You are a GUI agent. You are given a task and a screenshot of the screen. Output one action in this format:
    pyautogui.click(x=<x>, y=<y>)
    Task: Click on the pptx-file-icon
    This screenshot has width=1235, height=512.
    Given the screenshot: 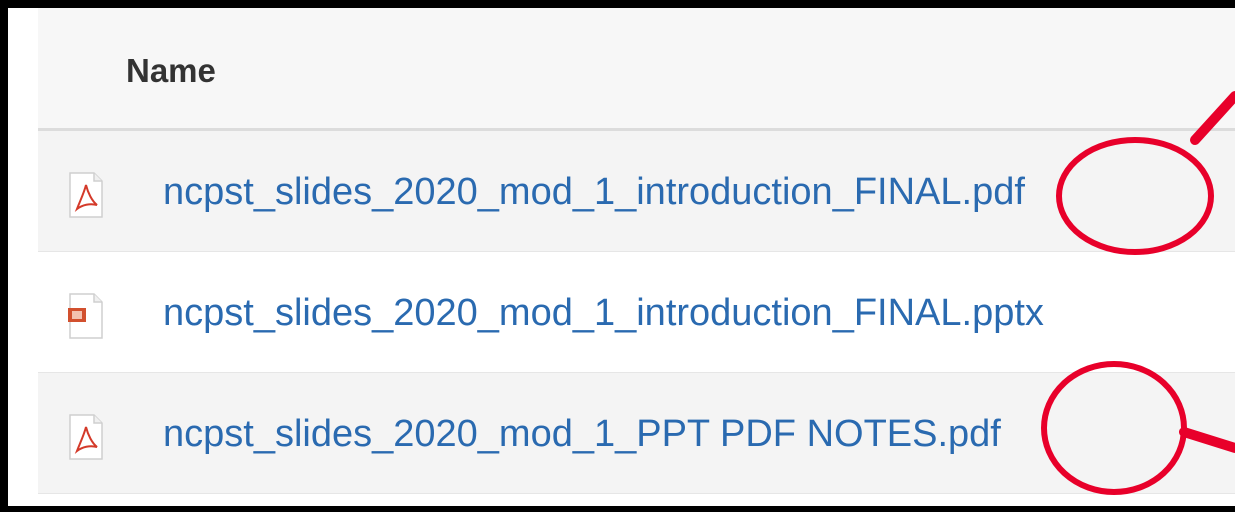 What is the action you would take?
    pyautogui.click(x=85, y=316)
    